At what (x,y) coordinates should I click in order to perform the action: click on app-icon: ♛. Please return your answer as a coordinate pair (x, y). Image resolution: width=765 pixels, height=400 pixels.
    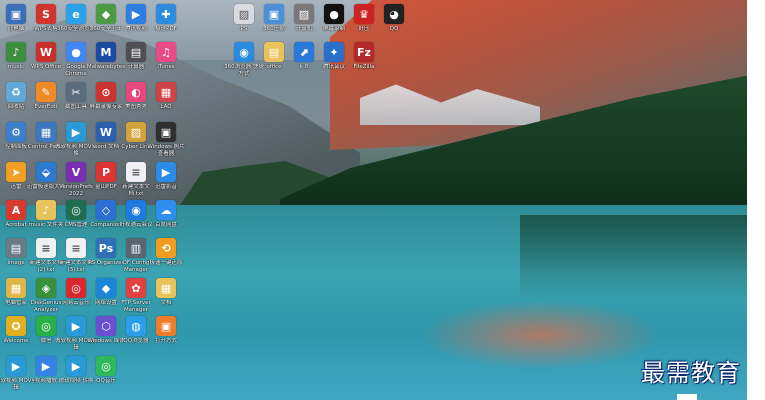
    Looking at the image, I should click on (364, 14).